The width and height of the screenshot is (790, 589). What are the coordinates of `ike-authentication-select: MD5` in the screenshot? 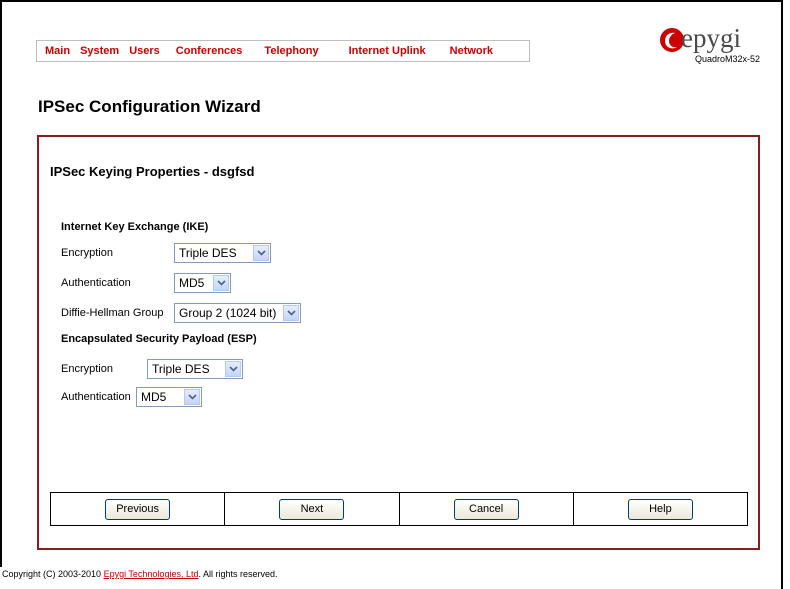 It's located at (202, 283).